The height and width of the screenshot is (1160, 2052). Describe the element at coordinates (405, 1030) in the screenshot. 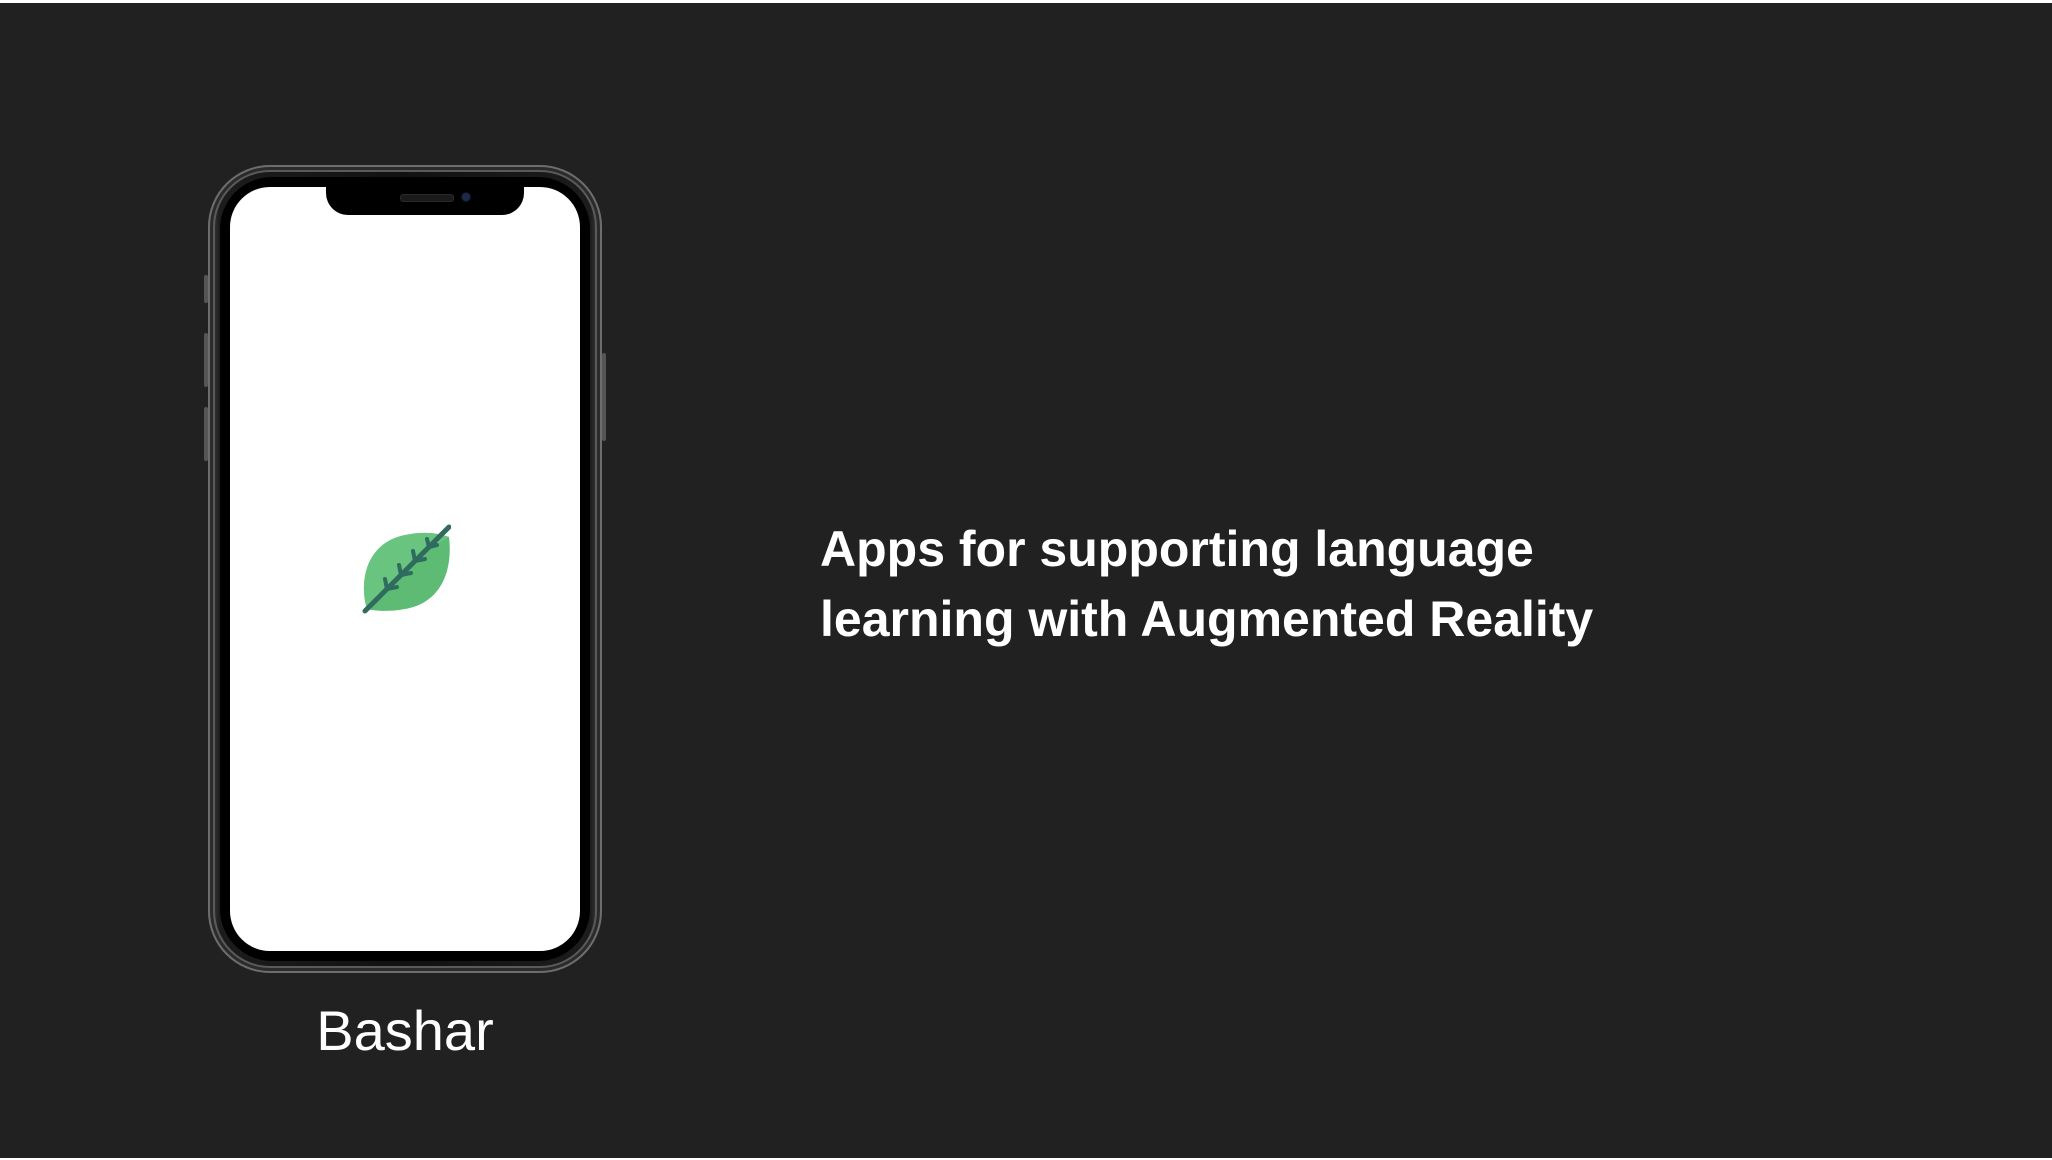

I see `device-owner-label: Bashar` at that location.